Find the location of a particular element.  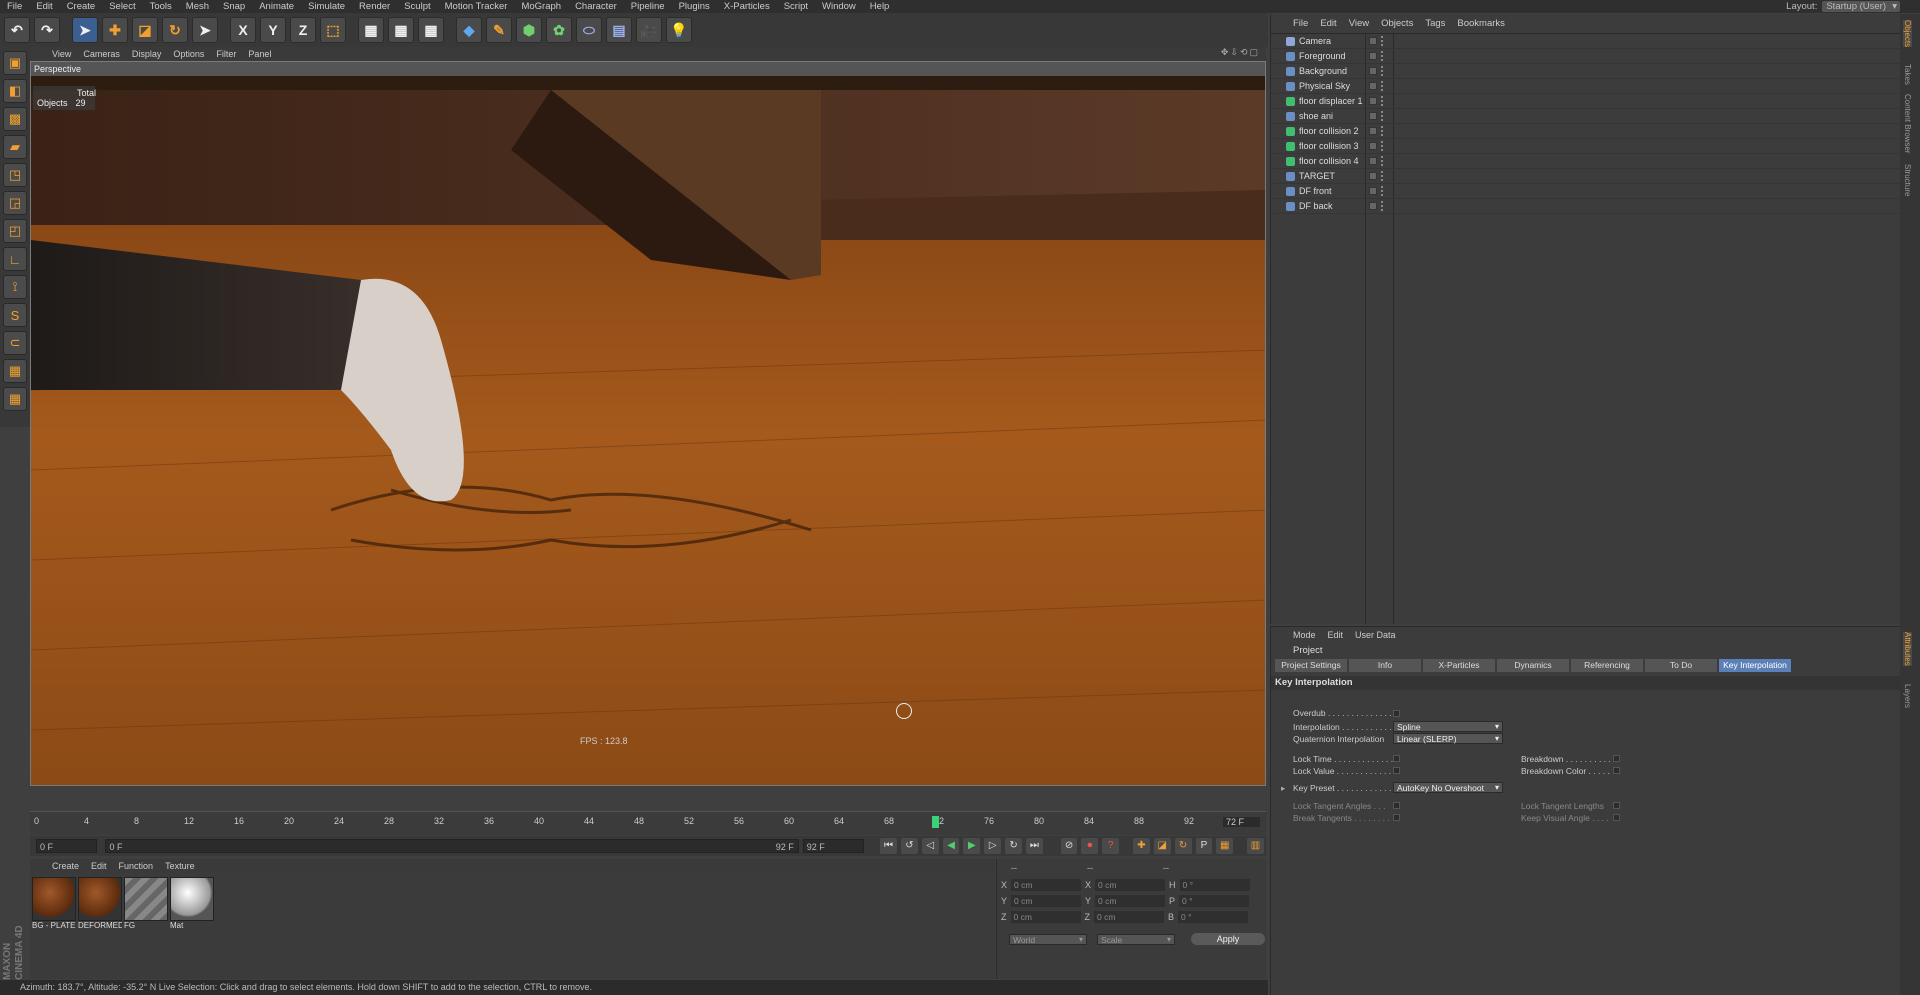

pen-spline-icon: ✎ is located at coordinates (499, 30).